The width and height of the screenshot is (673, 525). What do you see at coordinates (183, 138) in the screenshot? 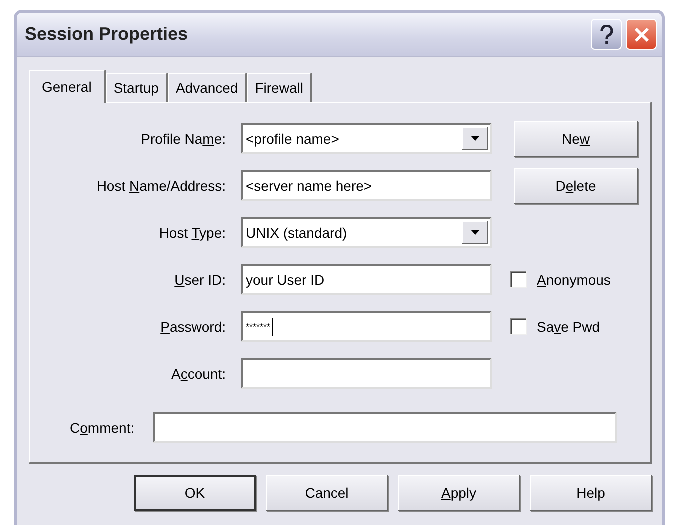
I see `field-label: Profile Name:` at bounding box center [183, 138].